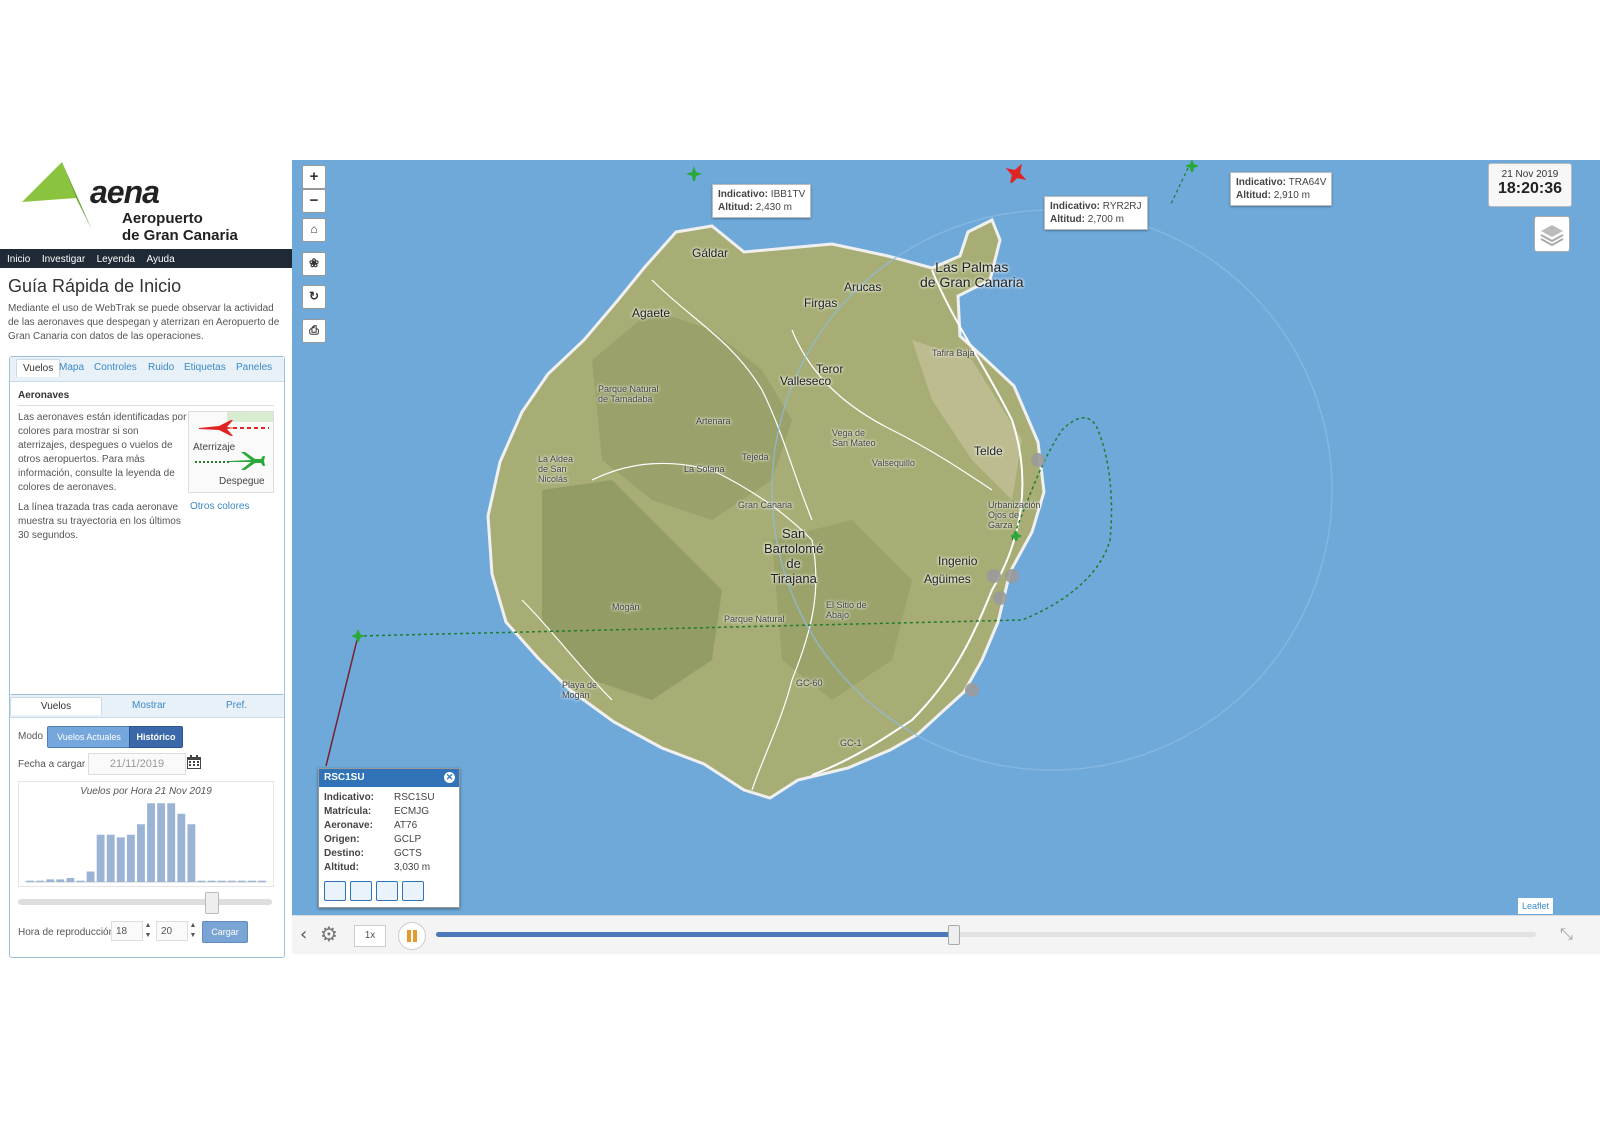 The image size is (1600, 1130). What do you see at coordinates (148, 931) in the screenshot?
I see `hour-spinner-arrows: ▲ ▼` at bounding box center [148, 931].